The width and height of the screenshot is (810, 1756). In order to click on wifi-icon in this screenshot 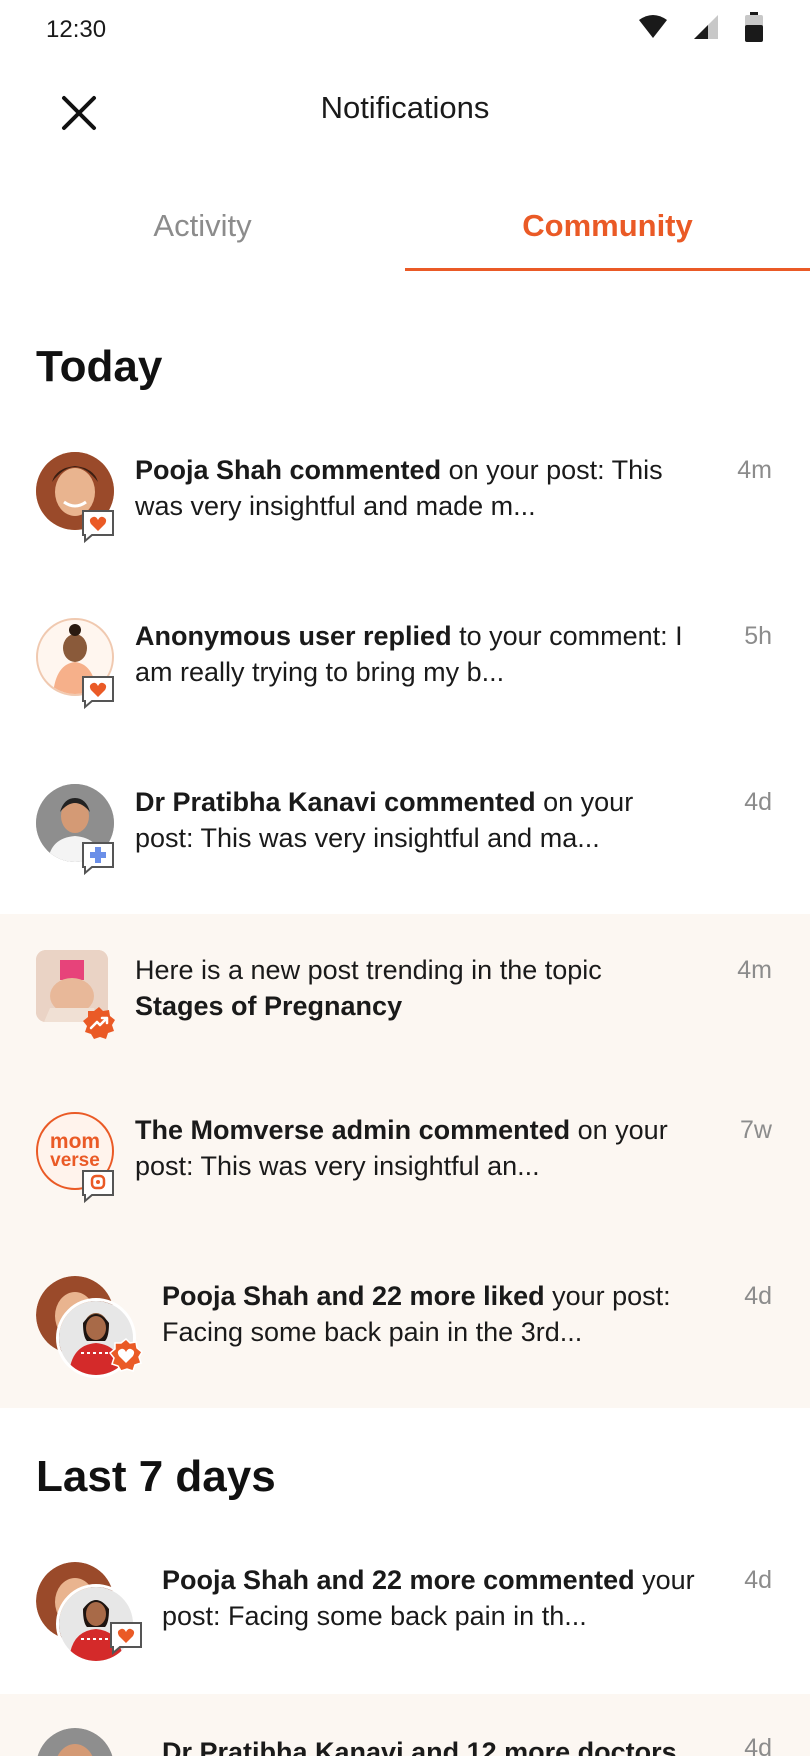, I will do `click(653, 29)`.